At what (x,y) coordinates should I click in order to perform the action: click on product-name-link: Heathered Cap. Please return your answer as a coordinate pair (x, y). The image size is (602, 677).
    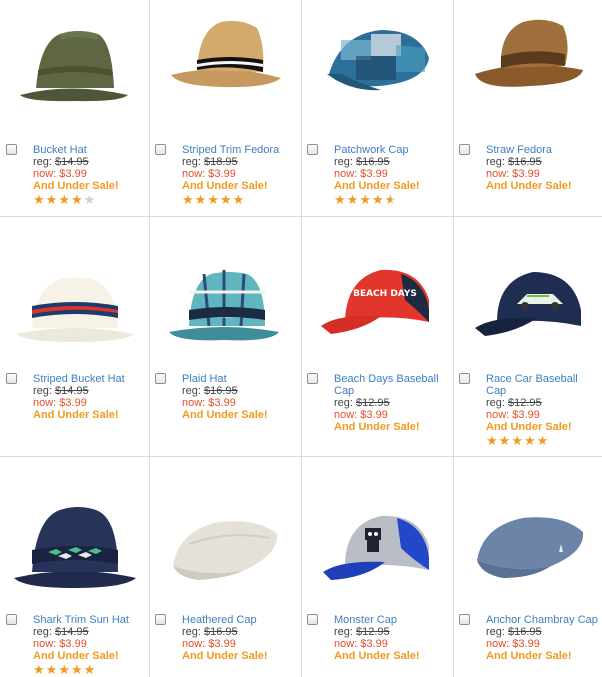
    Looking at the image, I should click on (239, 620).